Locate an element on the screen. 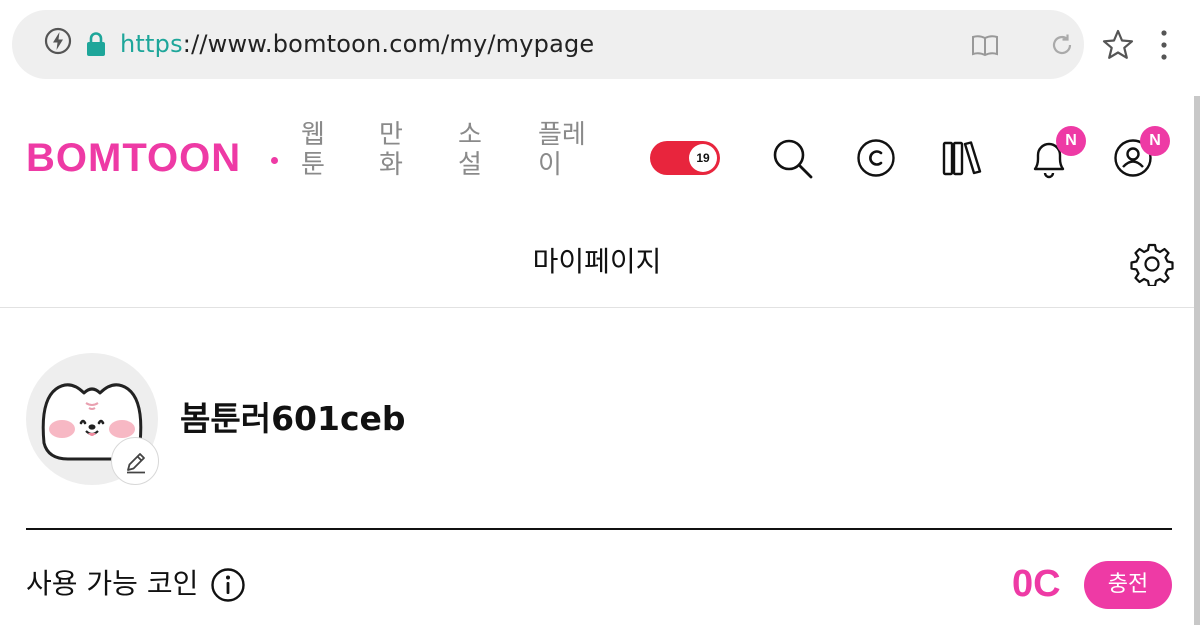 This screenshot has height=625, width=1200. page-title: 마이페이지 is located at coordinates (597, 261).